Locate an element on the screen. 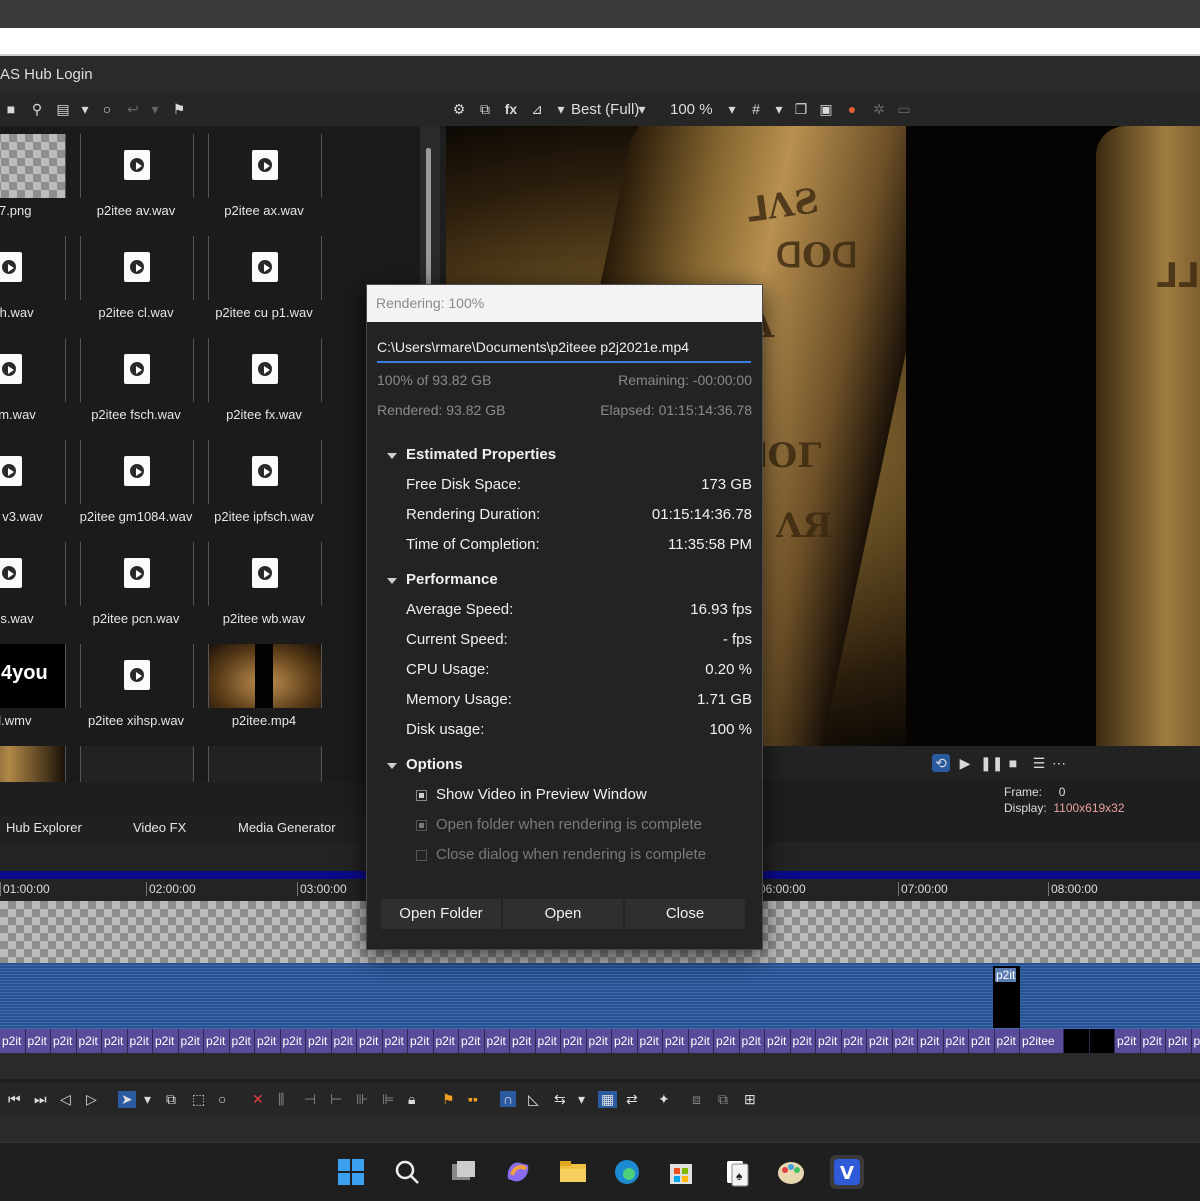 The width and height of the screenshot is (1200, 1201). properties-icon: ⚲ is located at coordinates (37, 109).